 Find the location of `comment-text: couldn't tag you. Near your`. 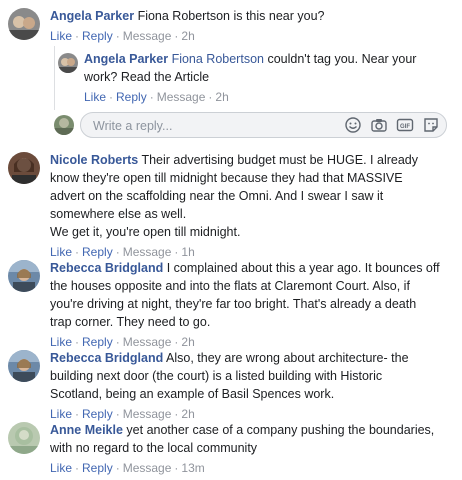

comment-text: couldn't tag you. Near your is located at coordinates (342, 59).